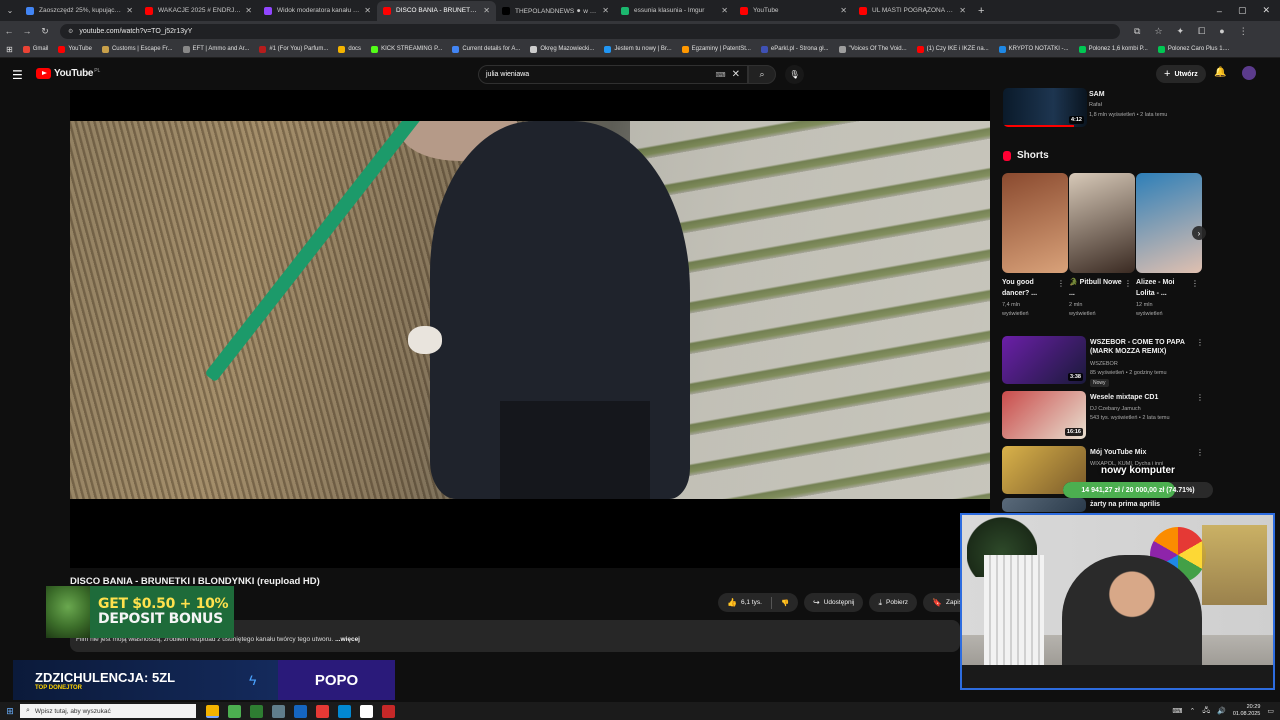  Describe the element at coordinates (349, 49) in the screenshot. I see `bookmark-item: docs` at that location.